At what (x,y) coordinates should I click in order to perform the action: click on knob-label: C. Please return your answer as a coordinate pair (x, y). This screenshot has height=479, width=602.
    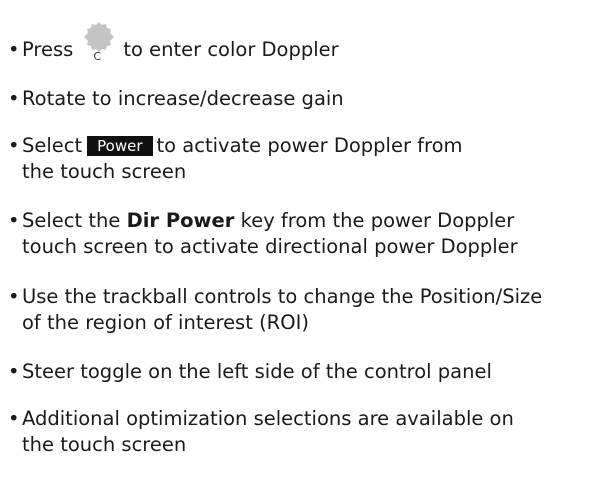
    Looking at the image, I should click on (97, 56).